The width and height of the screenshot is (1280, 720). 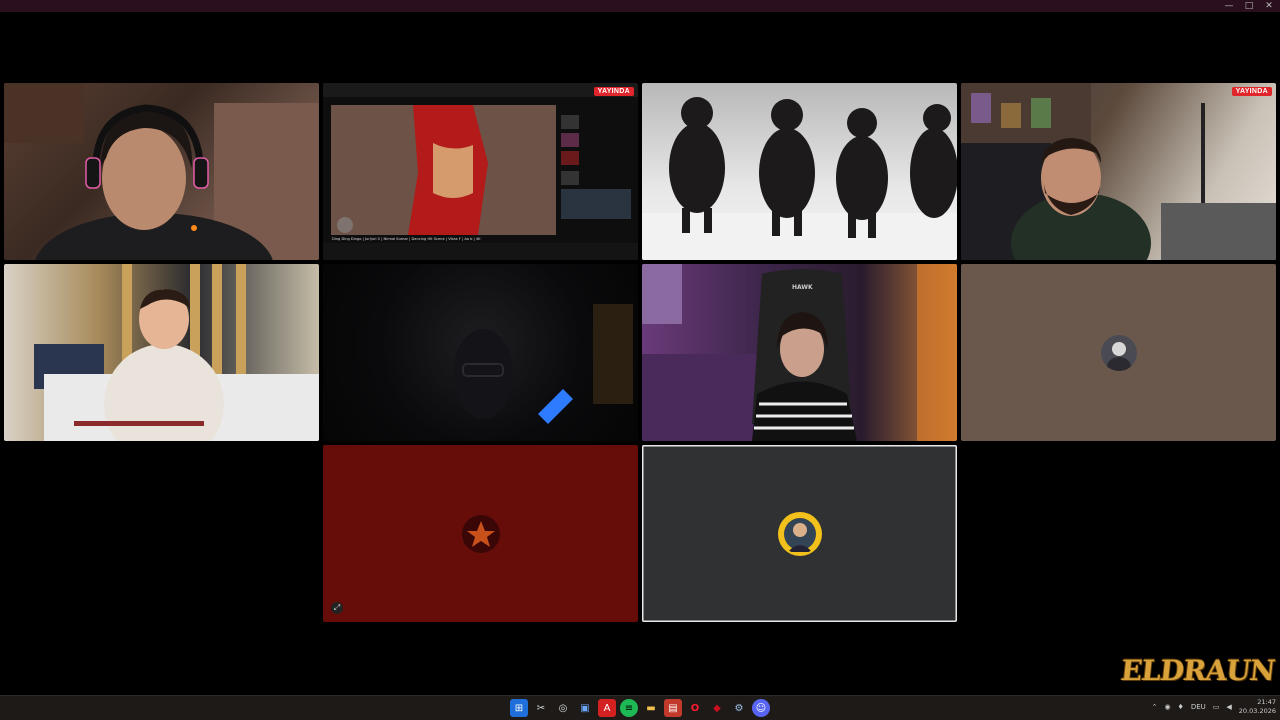 What do you see at coordinates (1257, 711) in the screenshot?
I see `clock-date: 20.03.2026` at bounding box center [1257, 711].